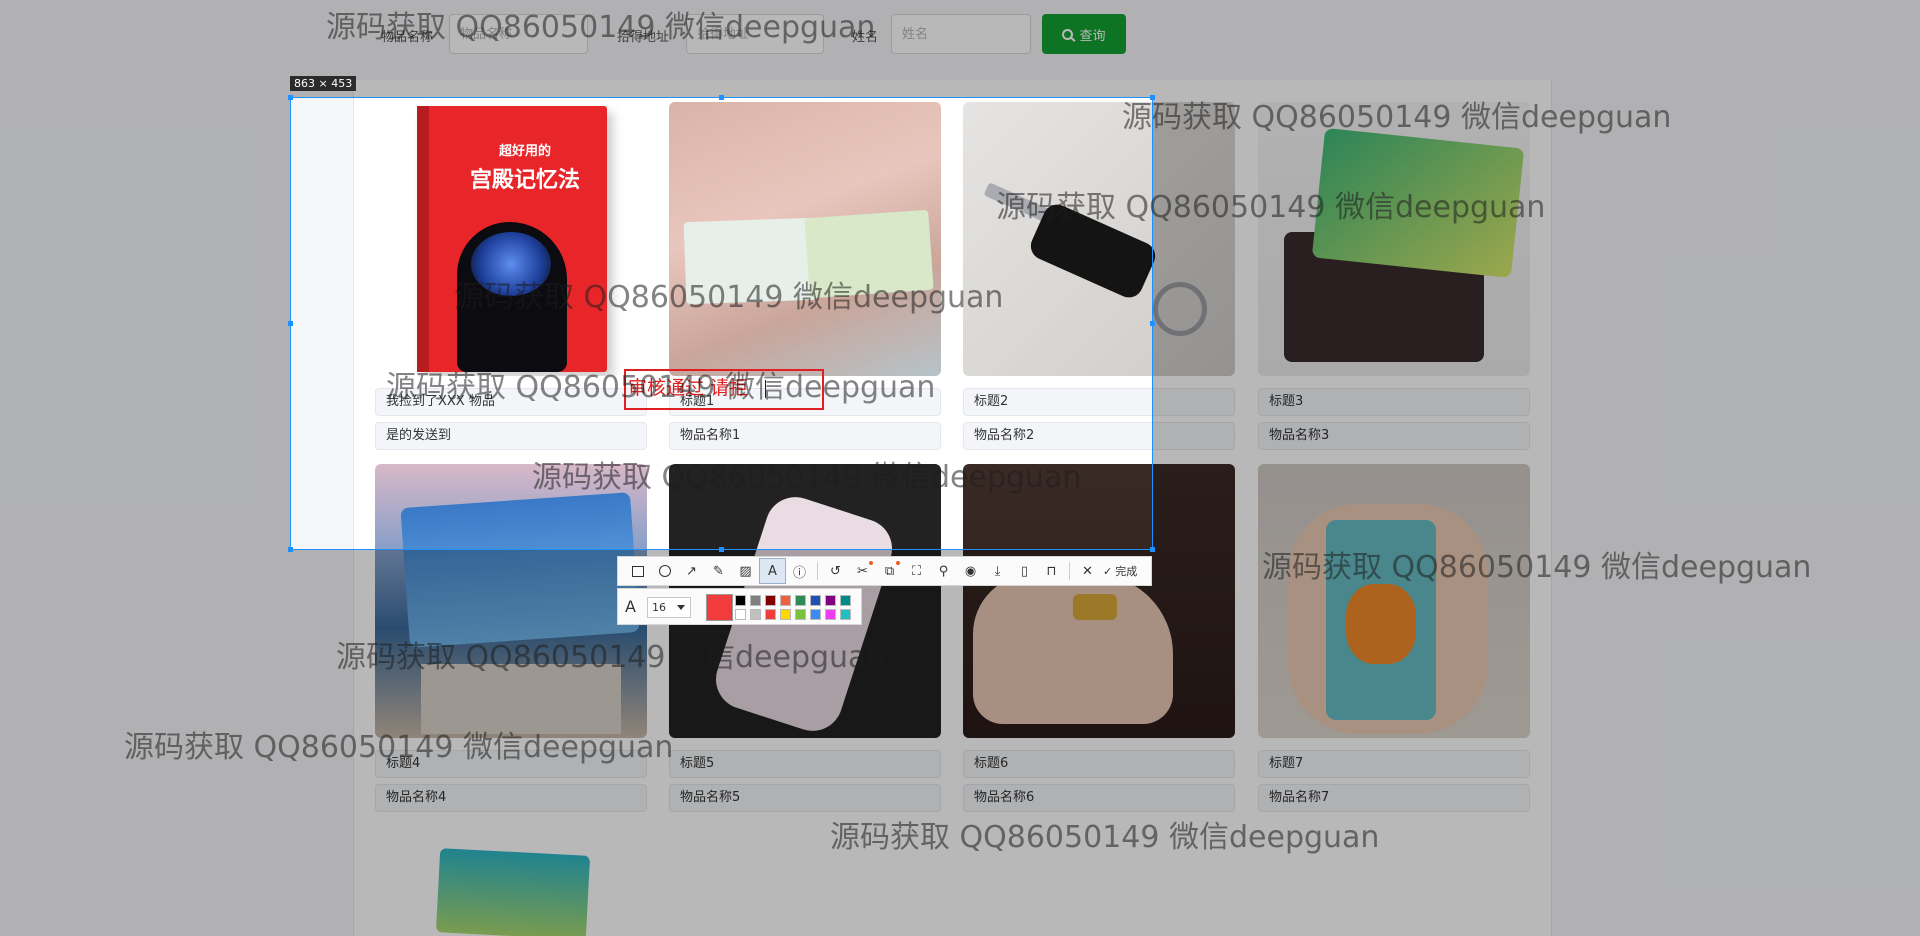 The width and height of the screenshot is (1920, 936). What do you see at coordinates (1108, 571) in the screenshot?
I see `check-icon: ✓` at bounding box center [1108, 571].